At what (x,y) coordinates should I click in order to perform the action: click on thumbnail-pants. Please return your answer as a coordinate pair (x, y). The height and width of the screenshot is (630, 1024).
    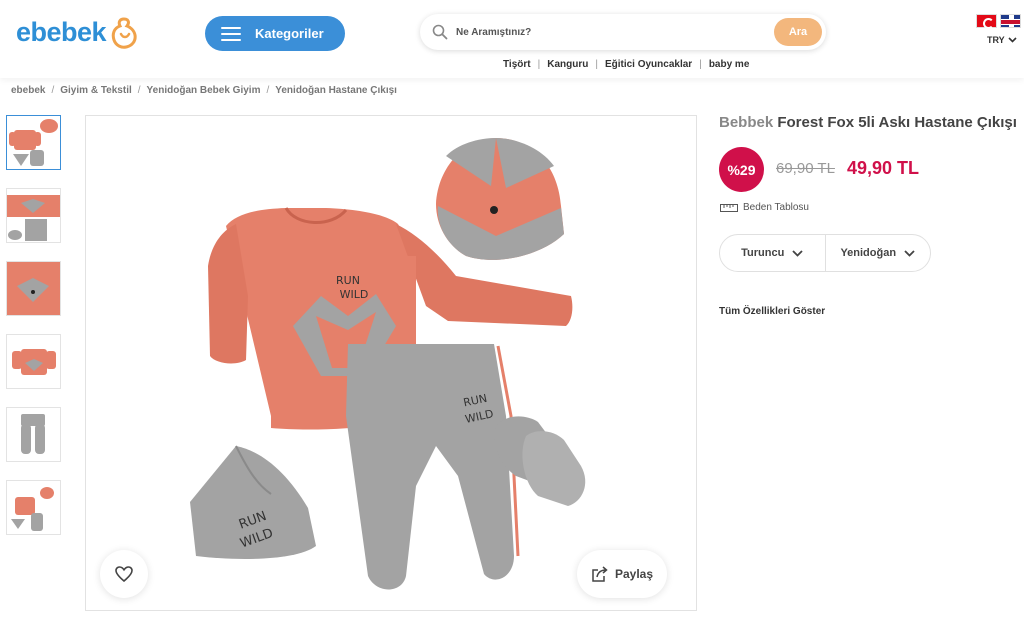
    Looking at the image, I should click on (33, 434).